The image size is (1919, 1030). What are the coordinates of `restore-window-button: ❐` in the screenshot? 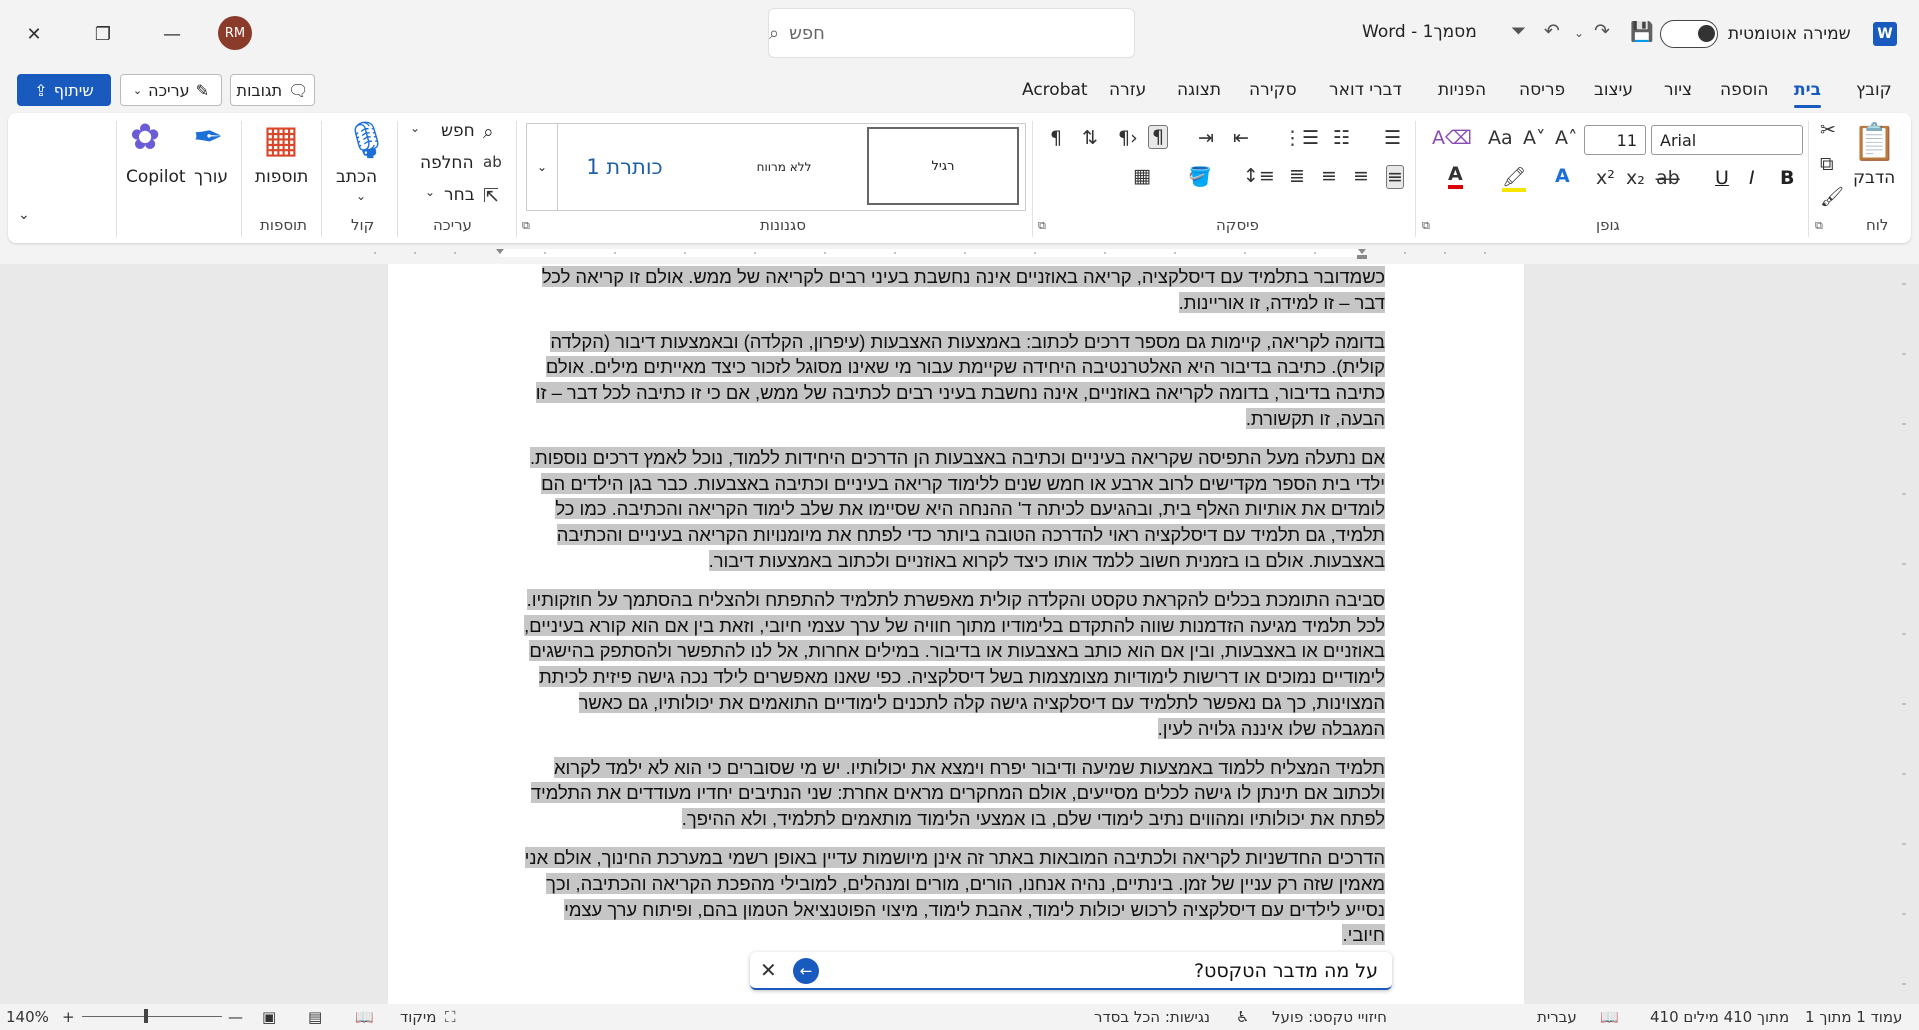 It's located at (103, 34).